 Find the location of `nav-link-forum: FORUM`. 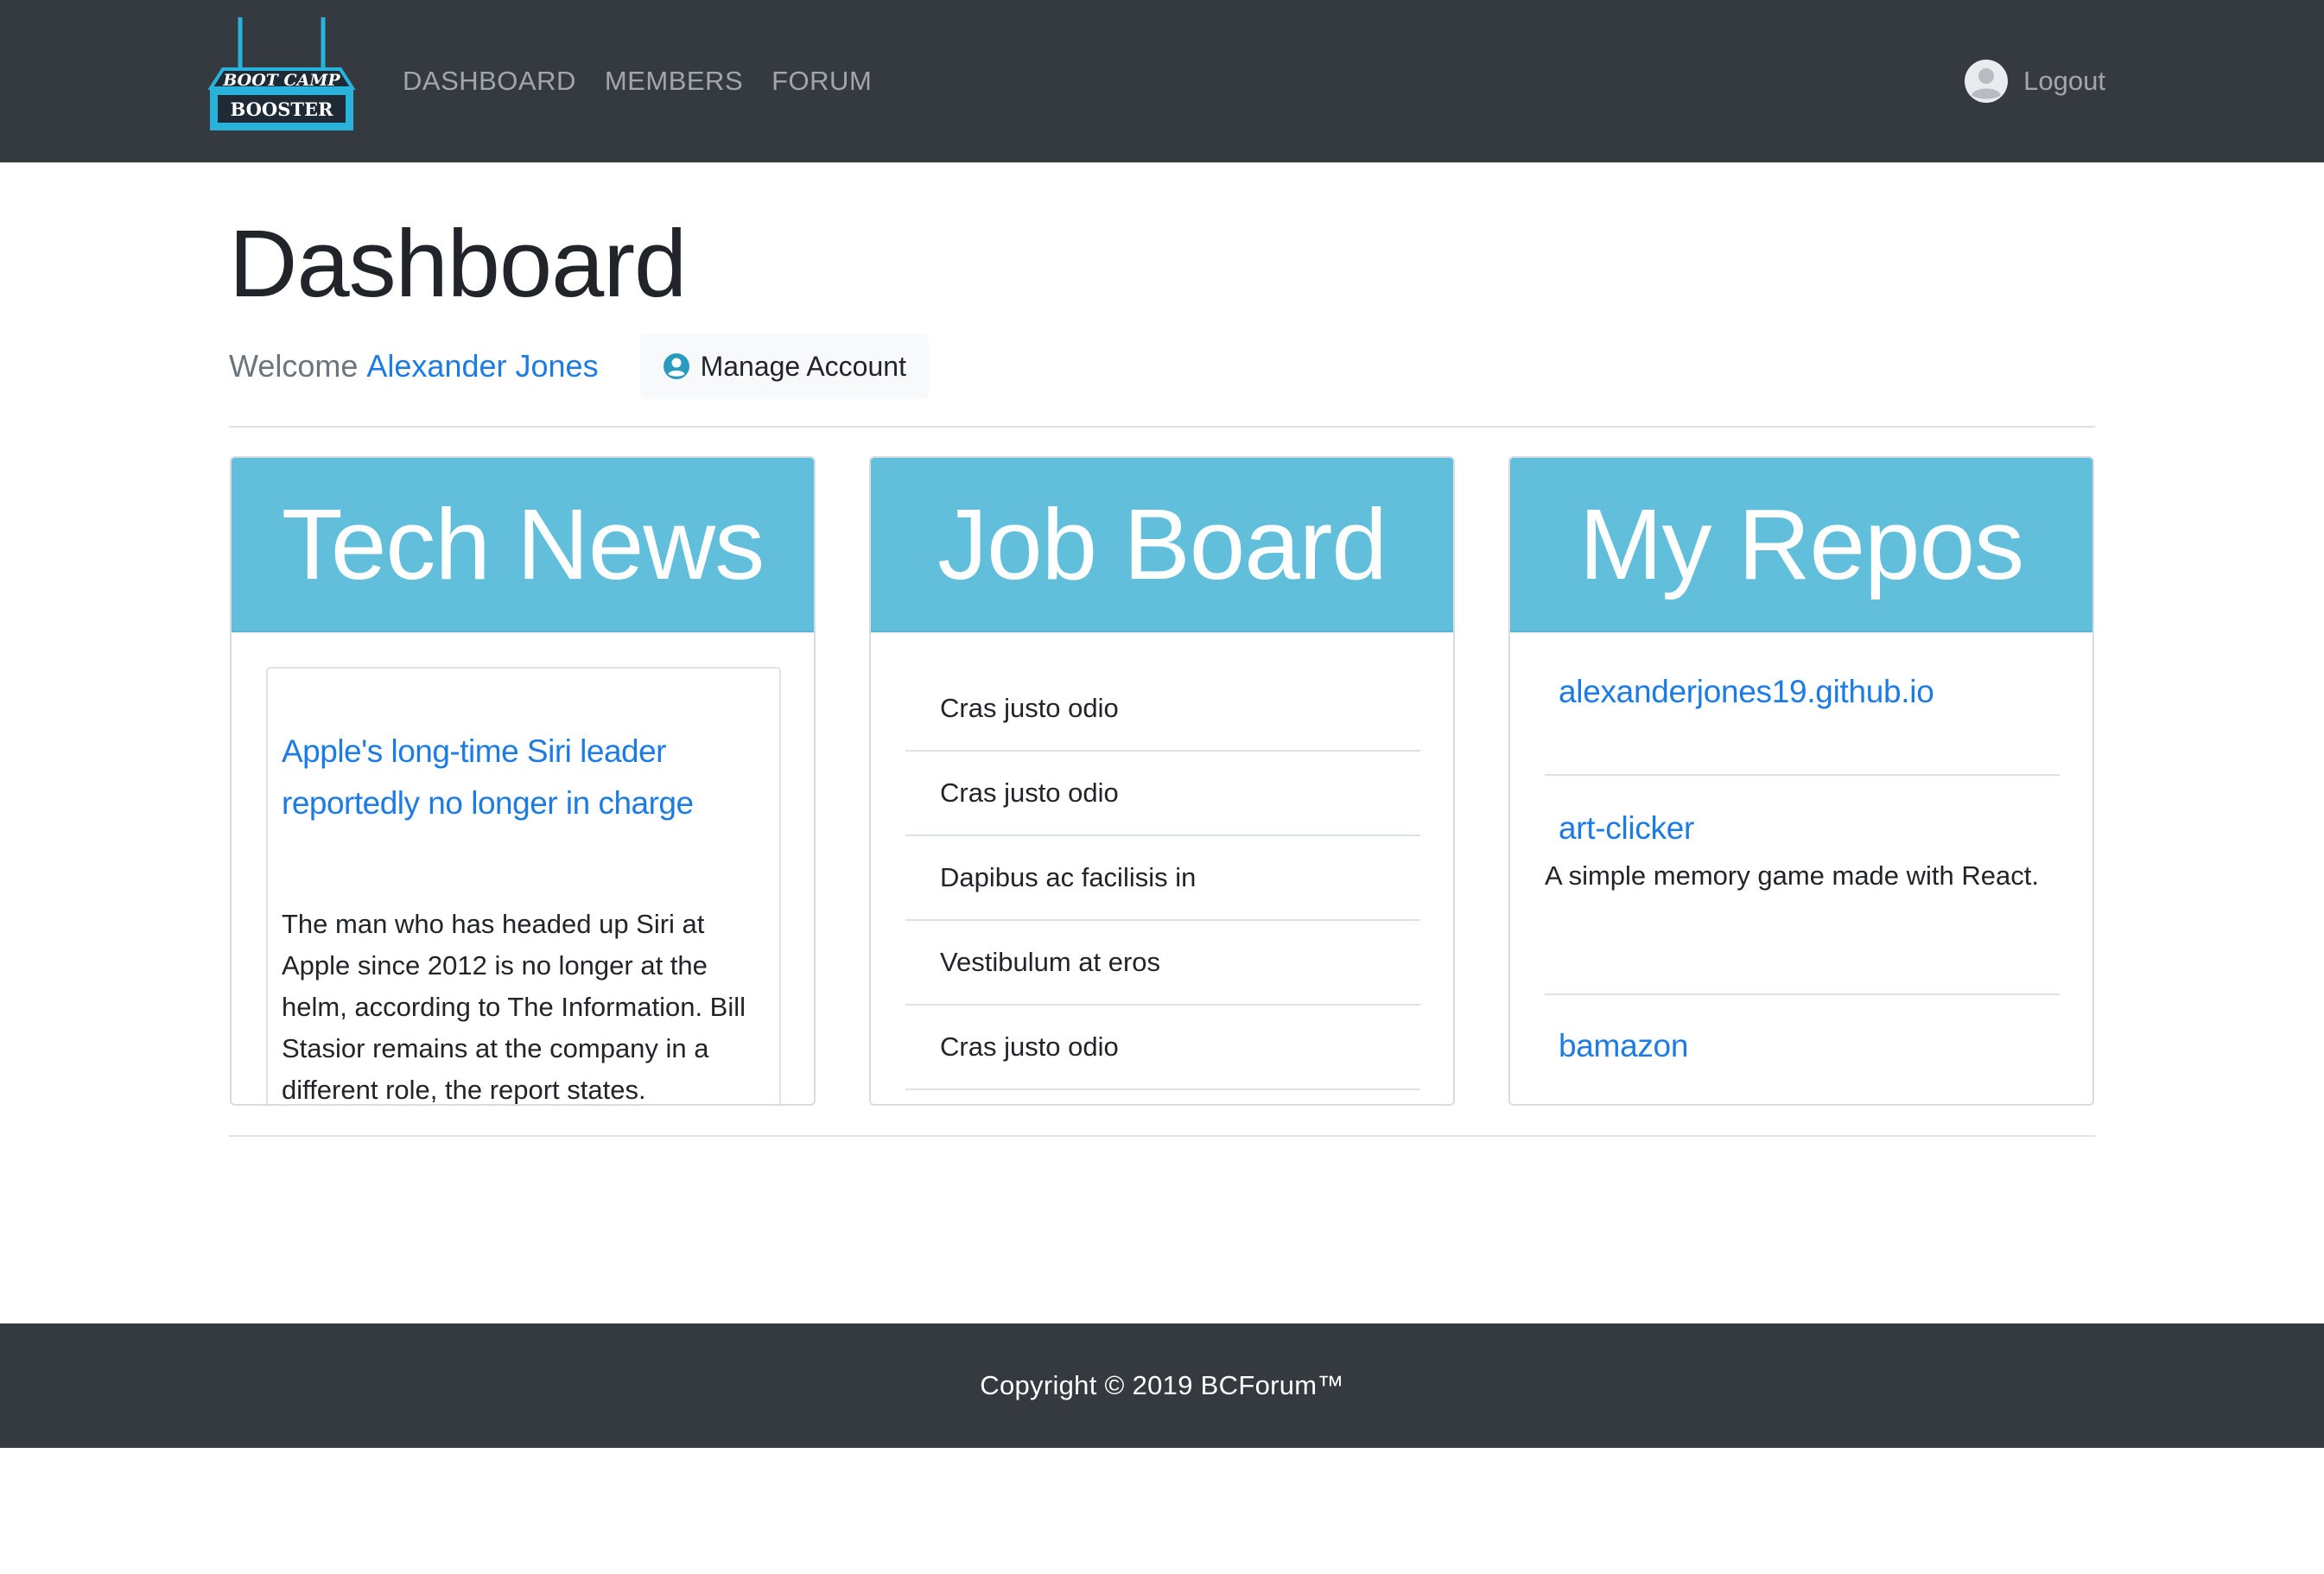

nav-link-forum: FORUM is located at coordinates (821, 81).